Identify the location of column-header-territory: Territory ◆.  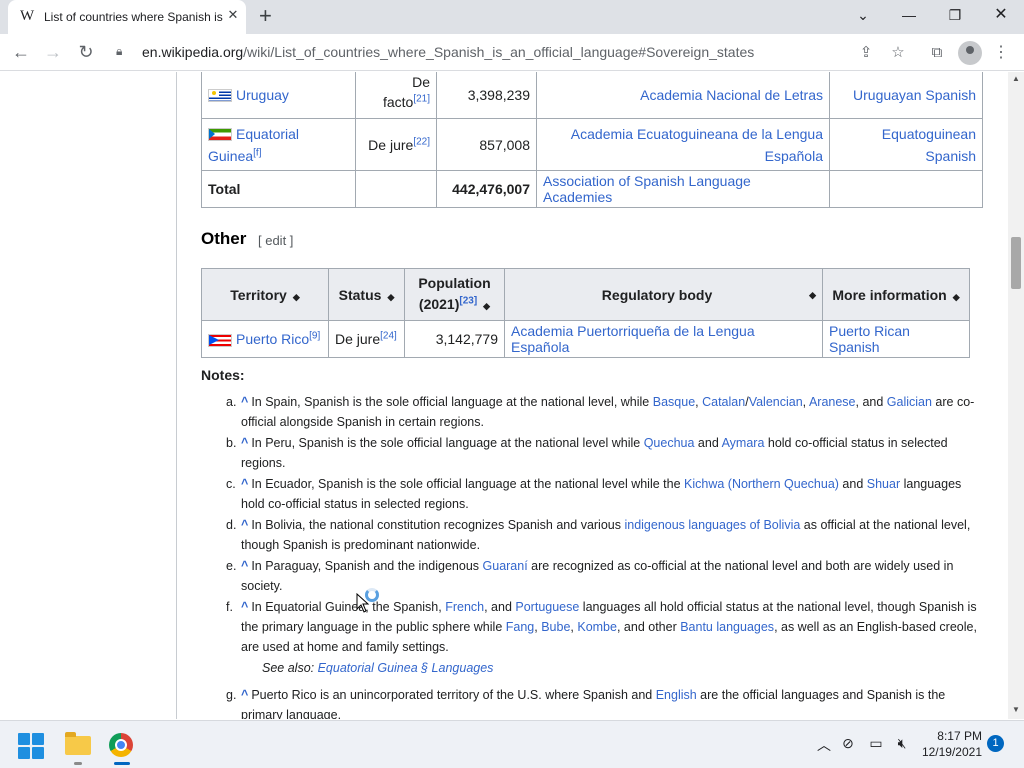
(265, 294).